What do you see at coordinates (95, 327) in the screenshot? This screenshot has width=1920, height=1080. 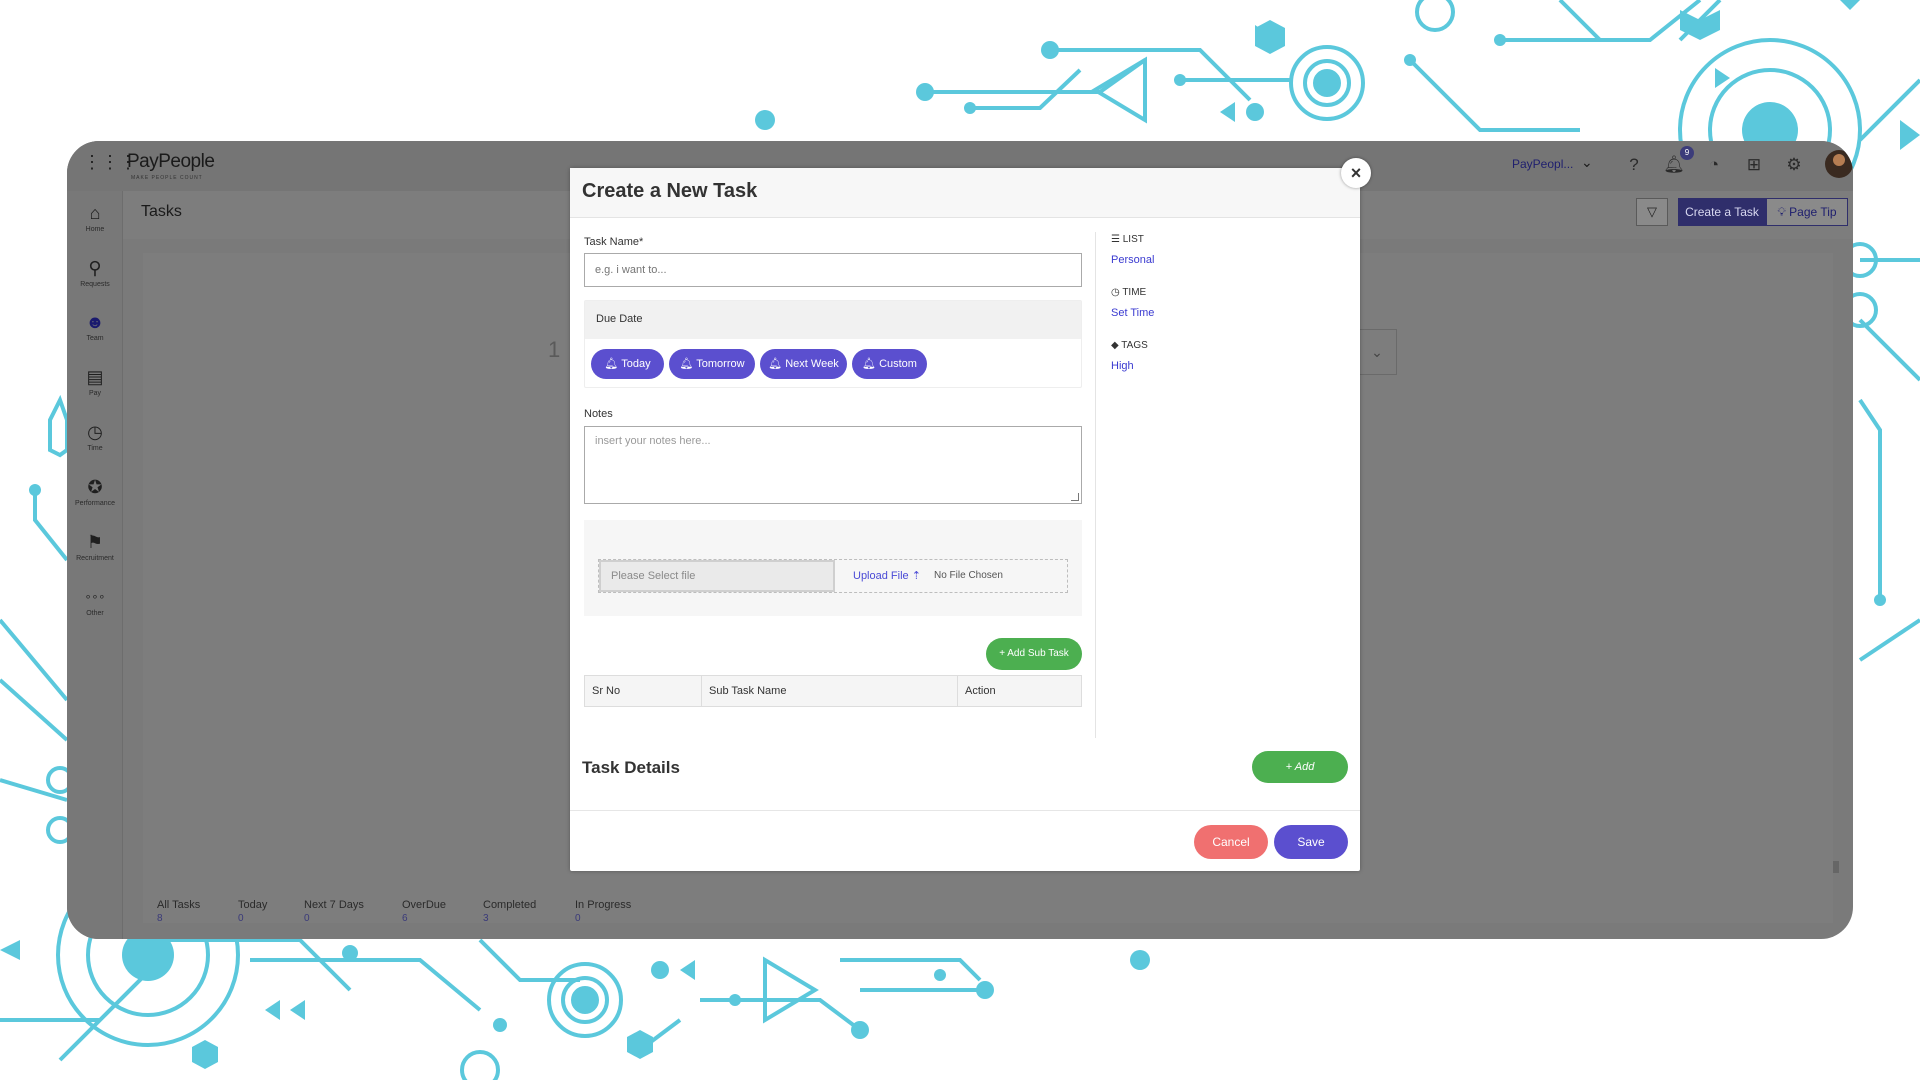 I see `sidebar-item-team: ☻ Team` at bounding box center [95, 327].